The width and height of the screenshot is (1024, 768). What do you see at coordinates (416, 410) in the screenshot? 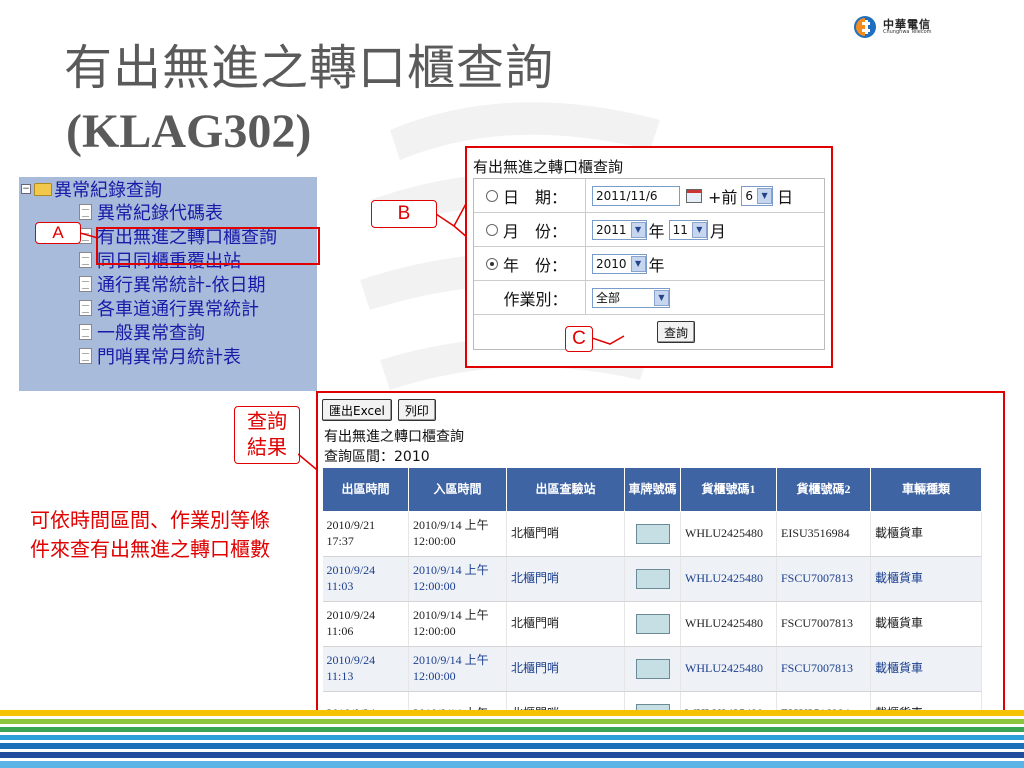
I see `print-button: 列印` at bounding box center [416, 410].